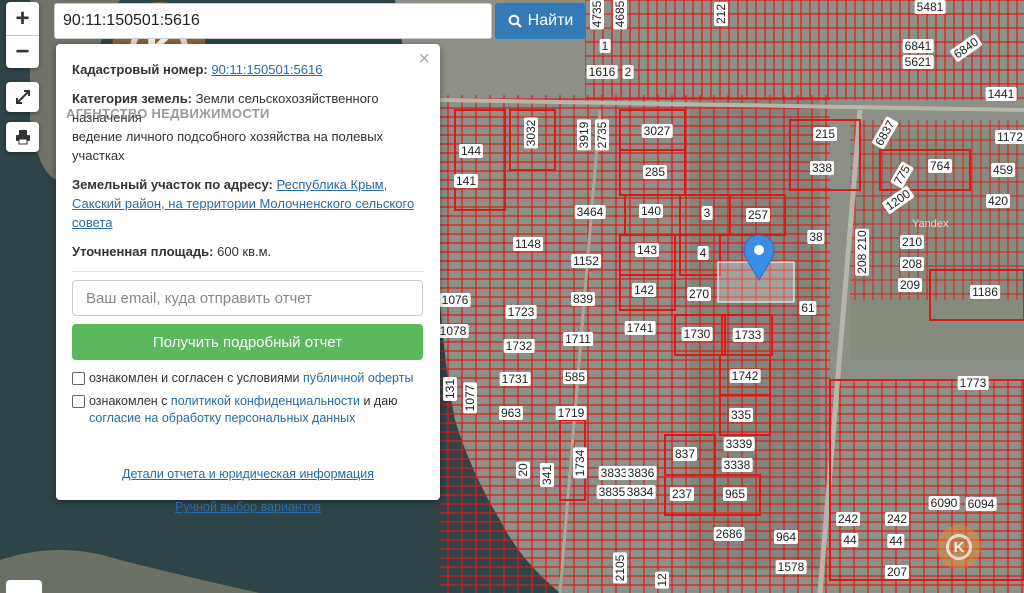  I want to click on parcel-number-label: 964, so click(786, 537).